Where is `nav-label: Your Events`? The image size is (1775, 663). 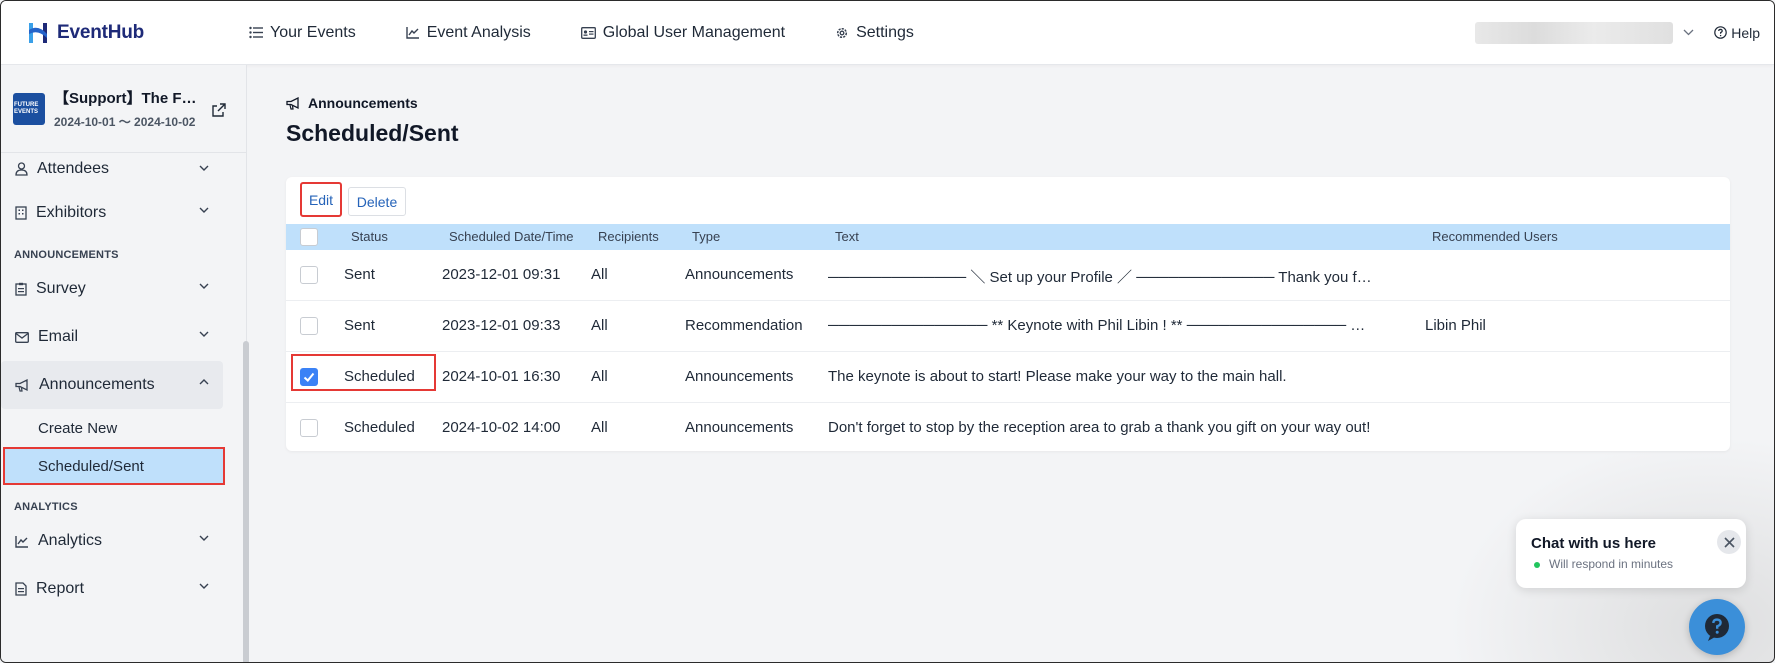 nav-label: Your Events is located at coordinates (313, 32).